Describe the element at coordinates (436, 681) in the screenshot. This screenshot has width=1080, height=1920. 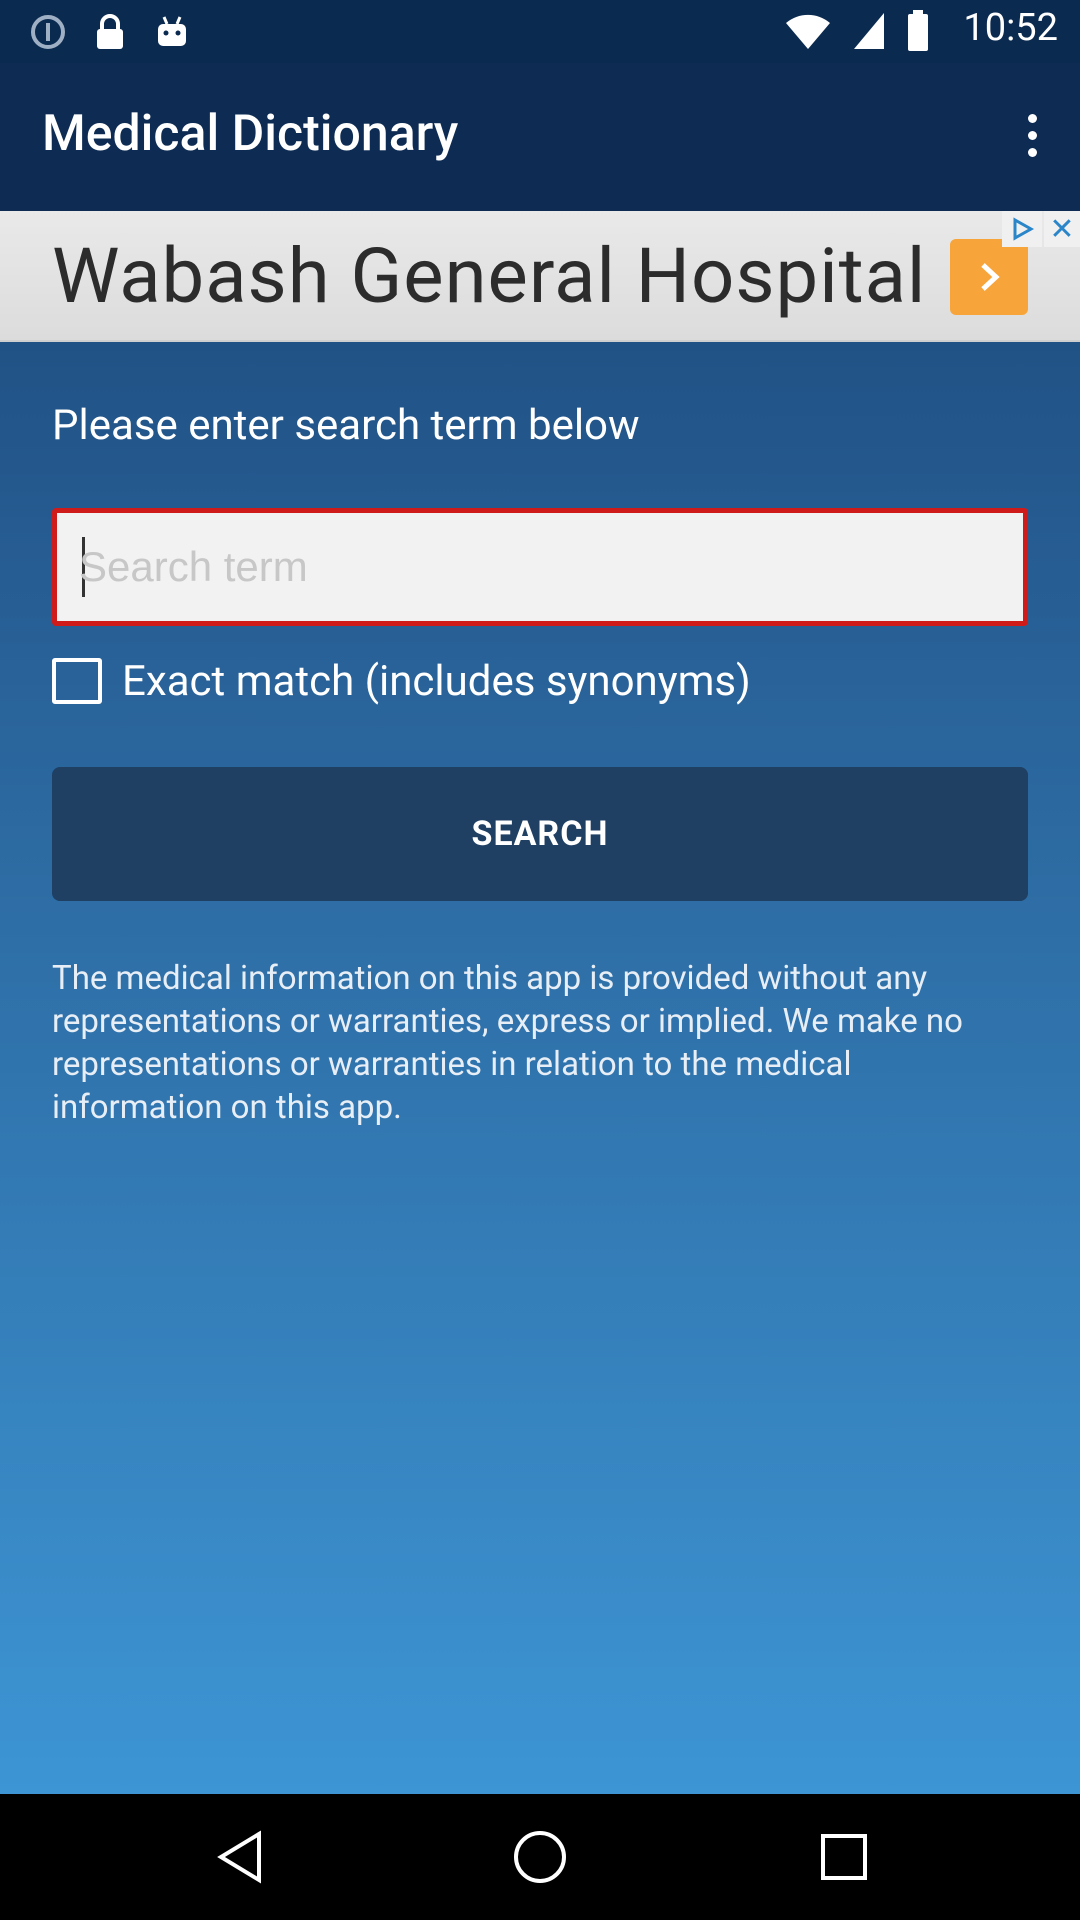
I see `exact-match-label: Exact match (includes synonyms)` at that location.